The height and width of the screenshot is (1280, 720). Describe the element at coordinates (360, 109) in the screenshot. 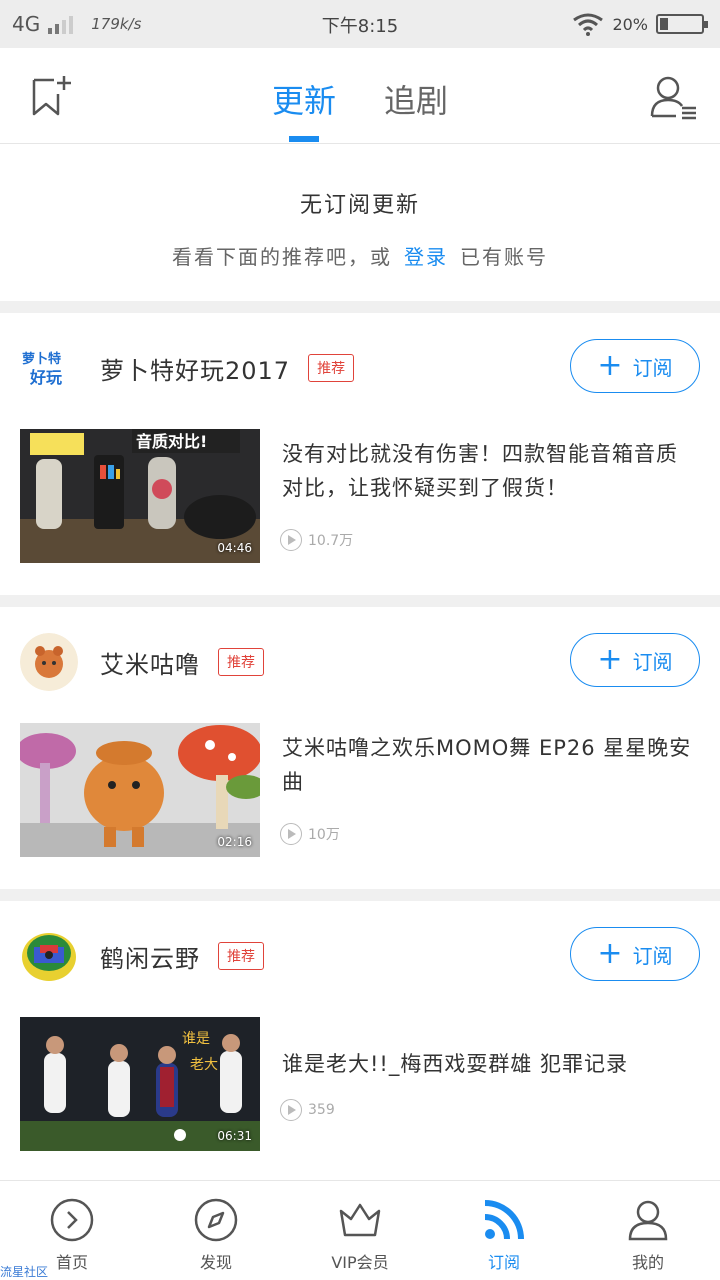

I see `top-tabs: 更新 追剧` at that location.